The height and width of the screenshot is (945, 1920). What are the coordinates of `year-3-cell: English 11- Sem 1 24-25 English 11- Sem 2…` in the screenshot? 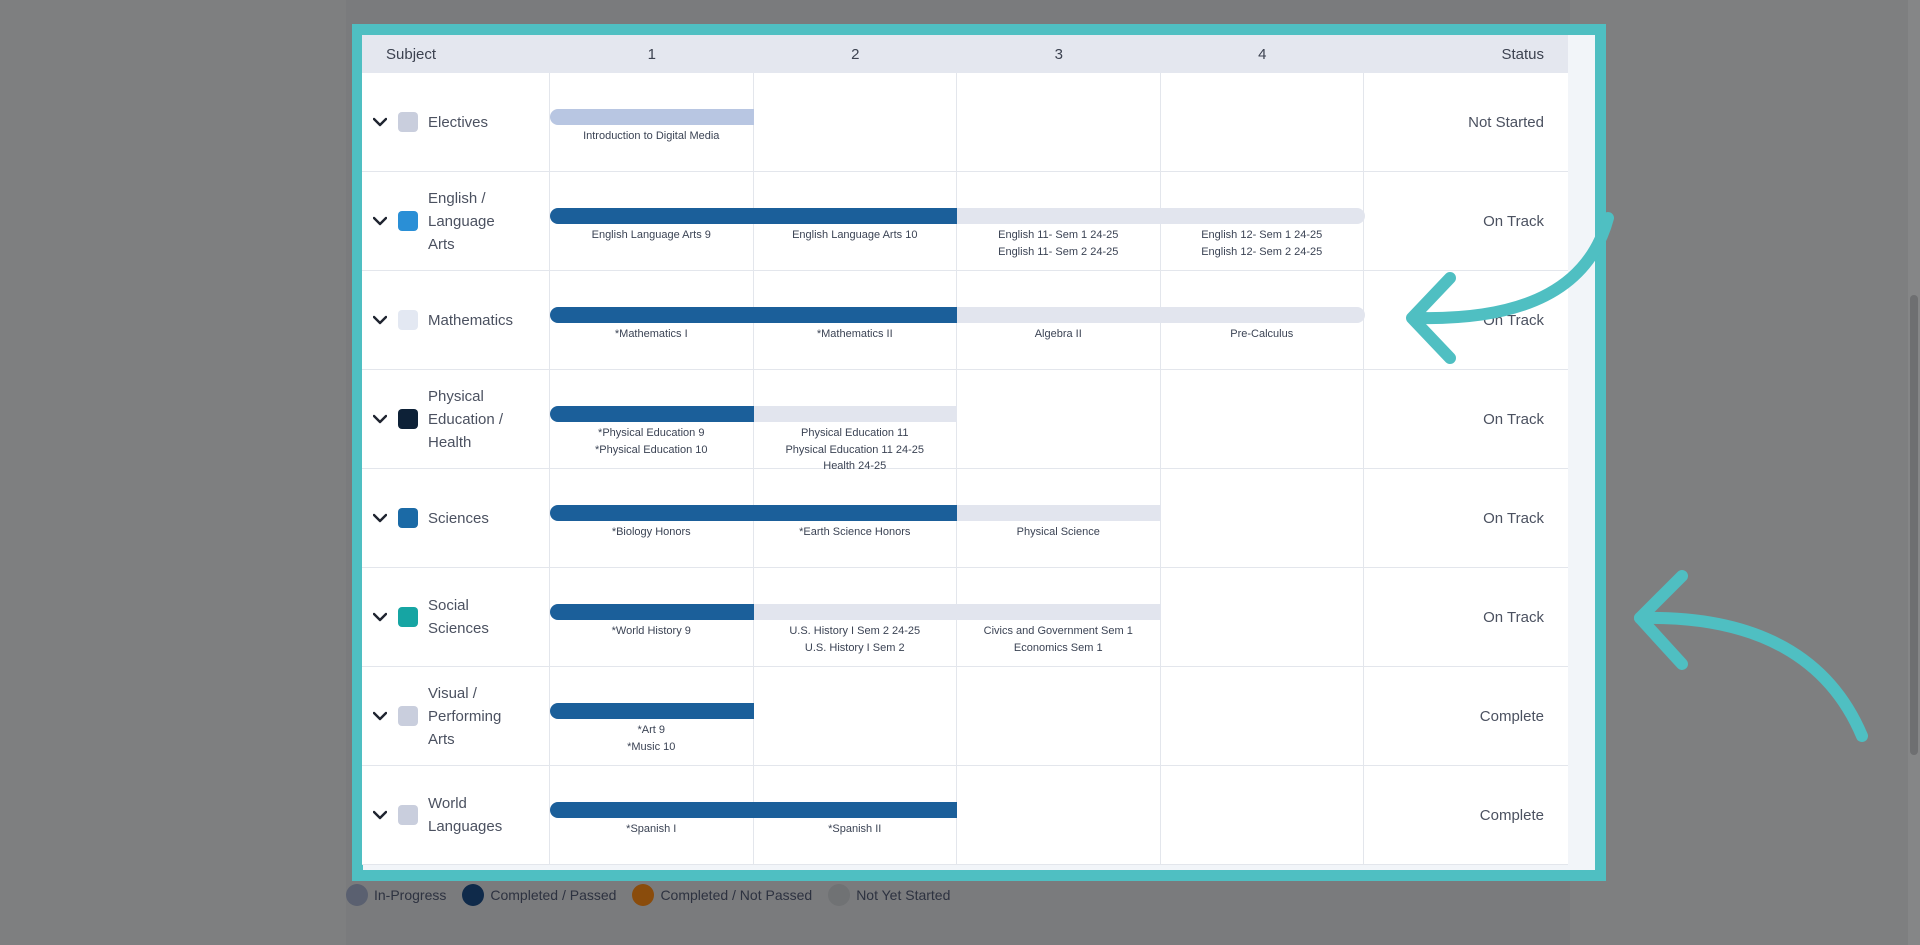 It's located at (1059, 221).